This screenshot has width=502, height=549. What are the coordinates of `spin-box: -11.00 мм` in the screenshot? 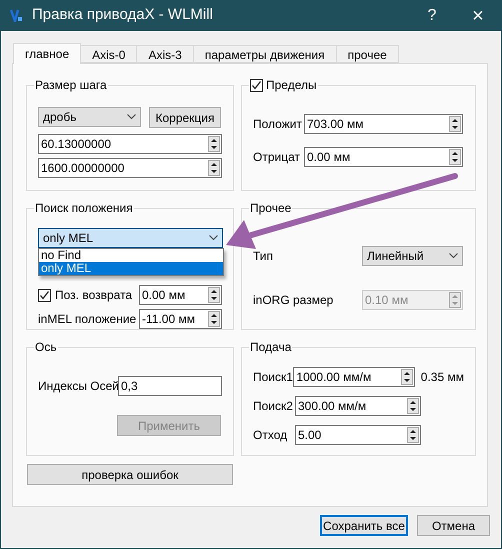 It's located at (180, 319).